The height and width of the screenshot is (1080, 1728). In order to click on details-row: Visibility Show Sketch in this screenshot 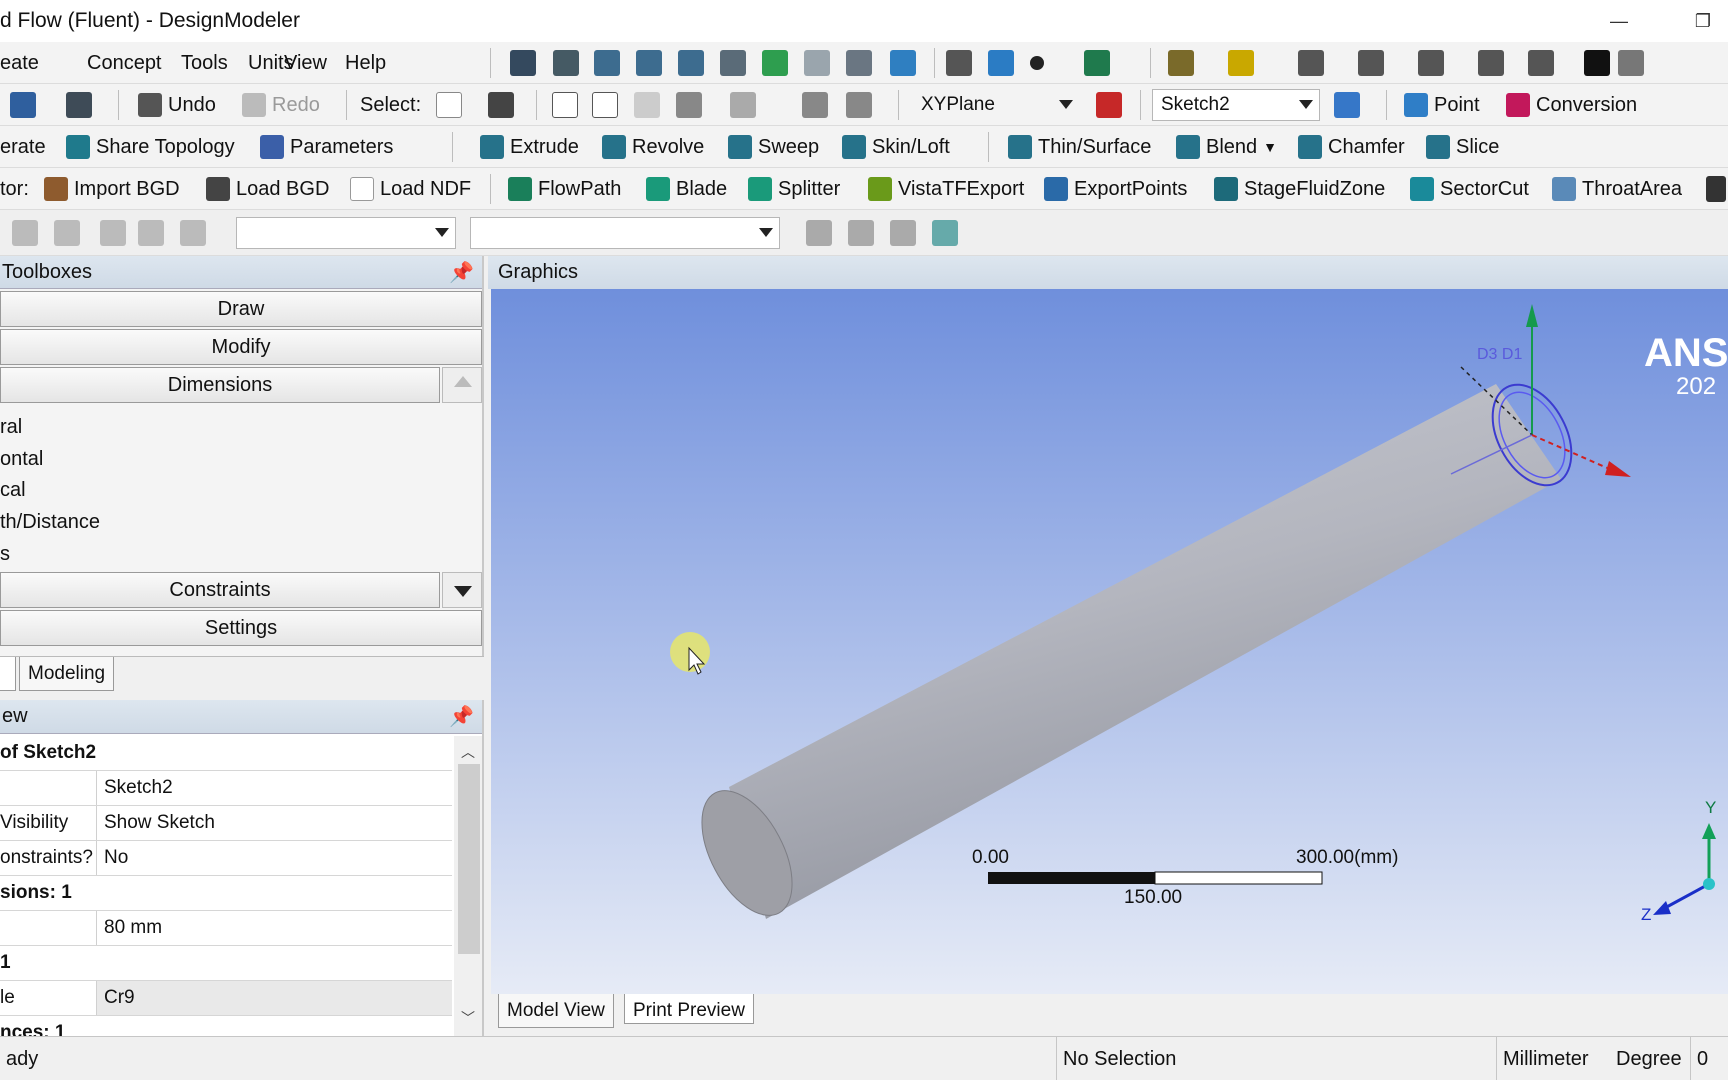, I will do `click(226, 823)`.